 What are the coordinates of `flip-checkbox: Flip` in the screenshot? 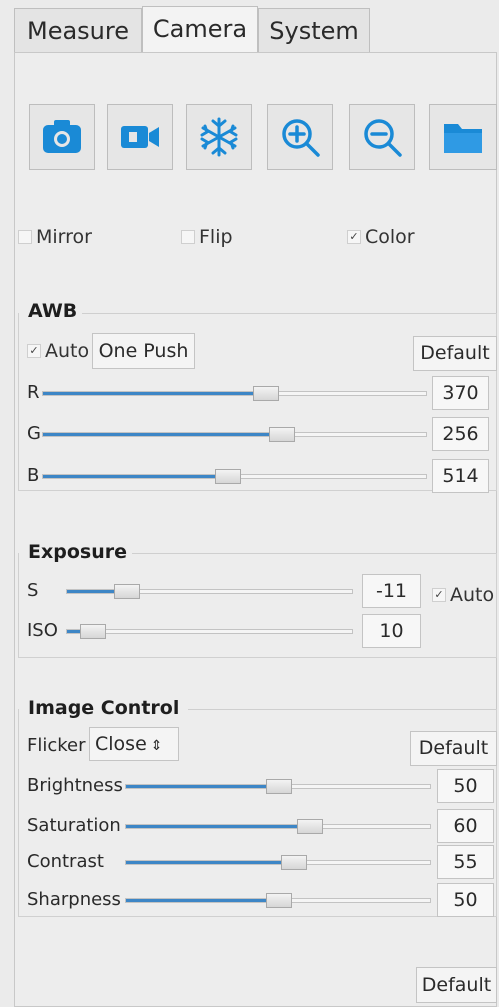 It's located at (207, 237).